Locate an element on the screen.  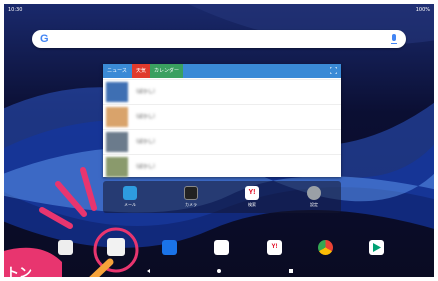
tap-annotation is located at coordinates (69, 224).